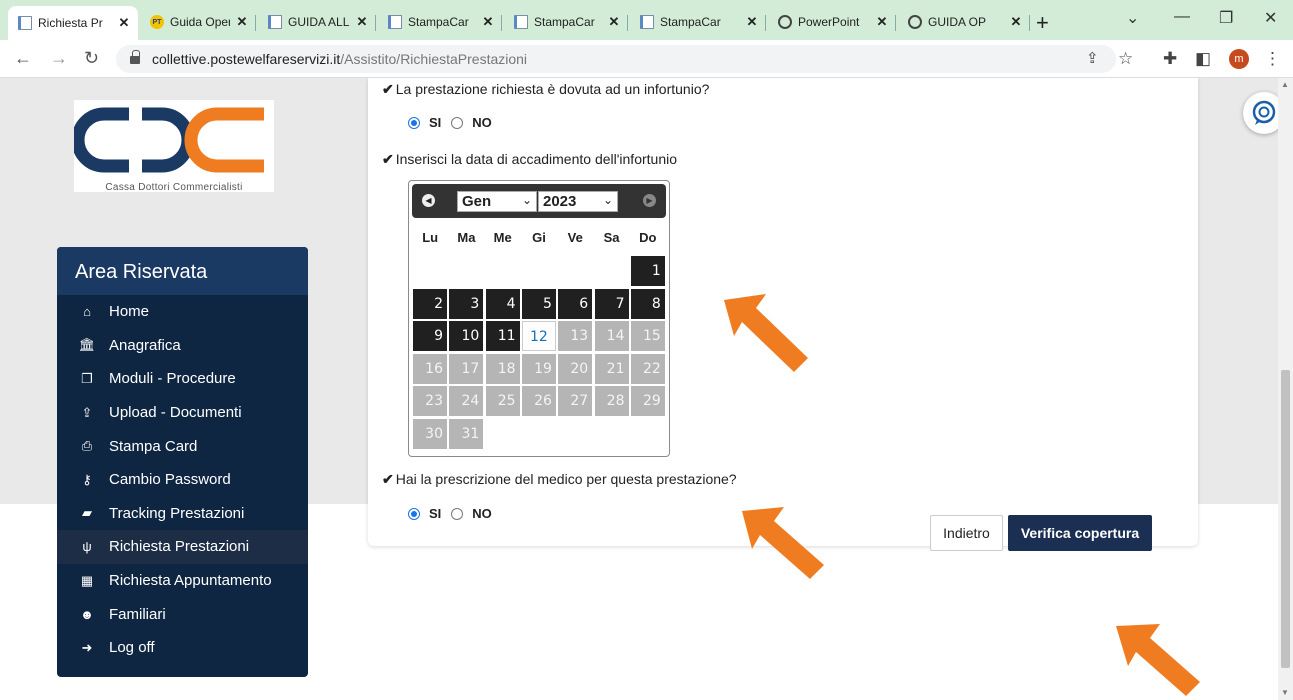 The width and height of the screenshot is (1293, 700). Describe the element at coordinates (1203, 59) in the screenshot. I see `side-panel-icon: ◧` at that location.